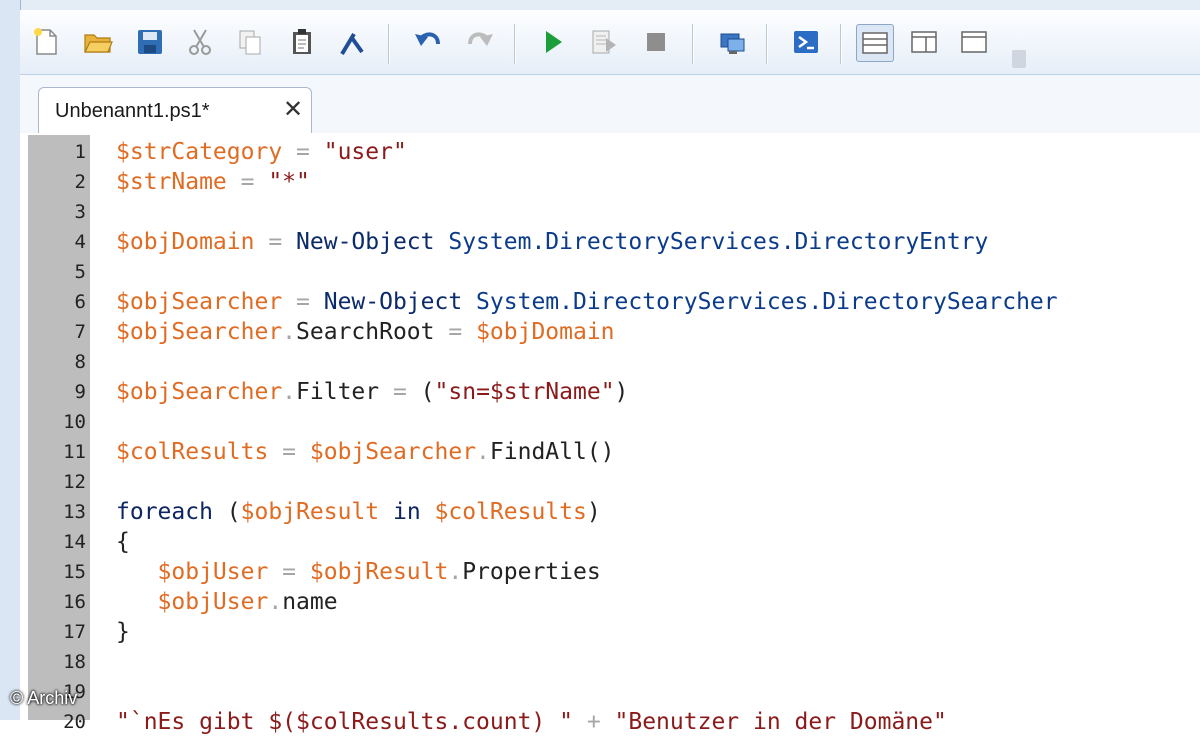 This screenshot has height=737, width=1200. I want to click on line-number: 18, so click(74, 662).